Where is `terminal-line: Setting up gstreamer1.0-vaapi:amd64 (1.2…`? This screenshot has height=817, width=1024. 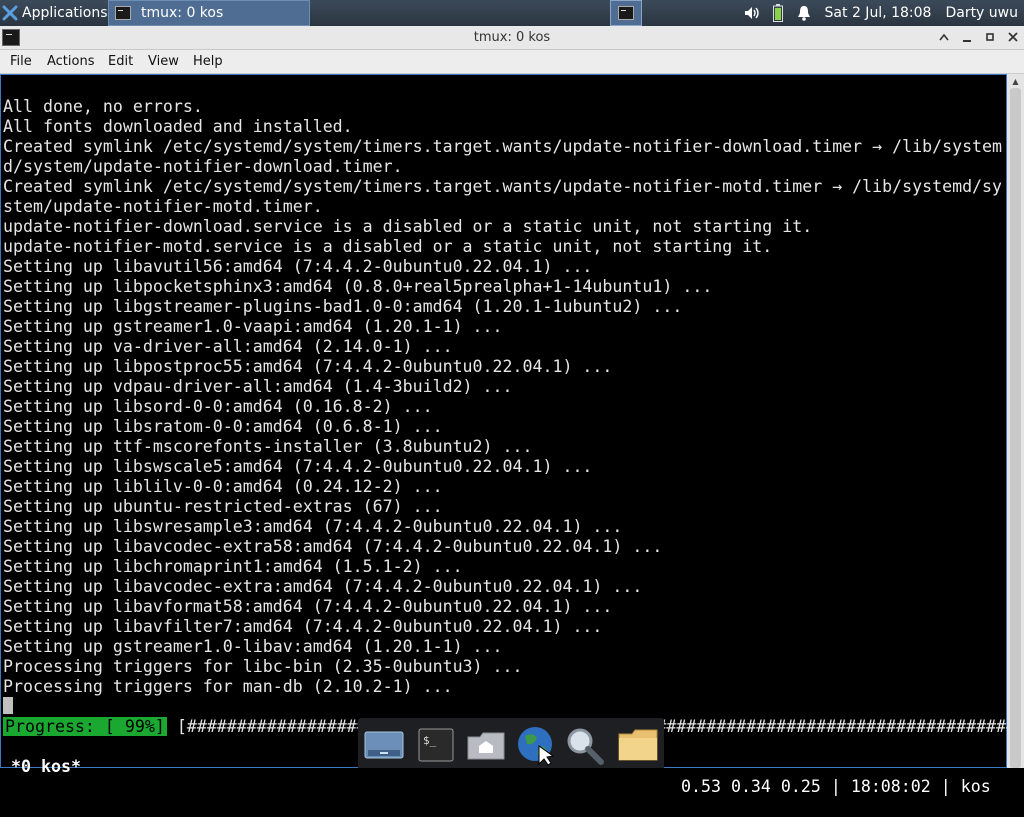
terminal-line: Setting up gstreamer1.0-vaapi:amd64 (1.2… is located at coordinates (253, 326).